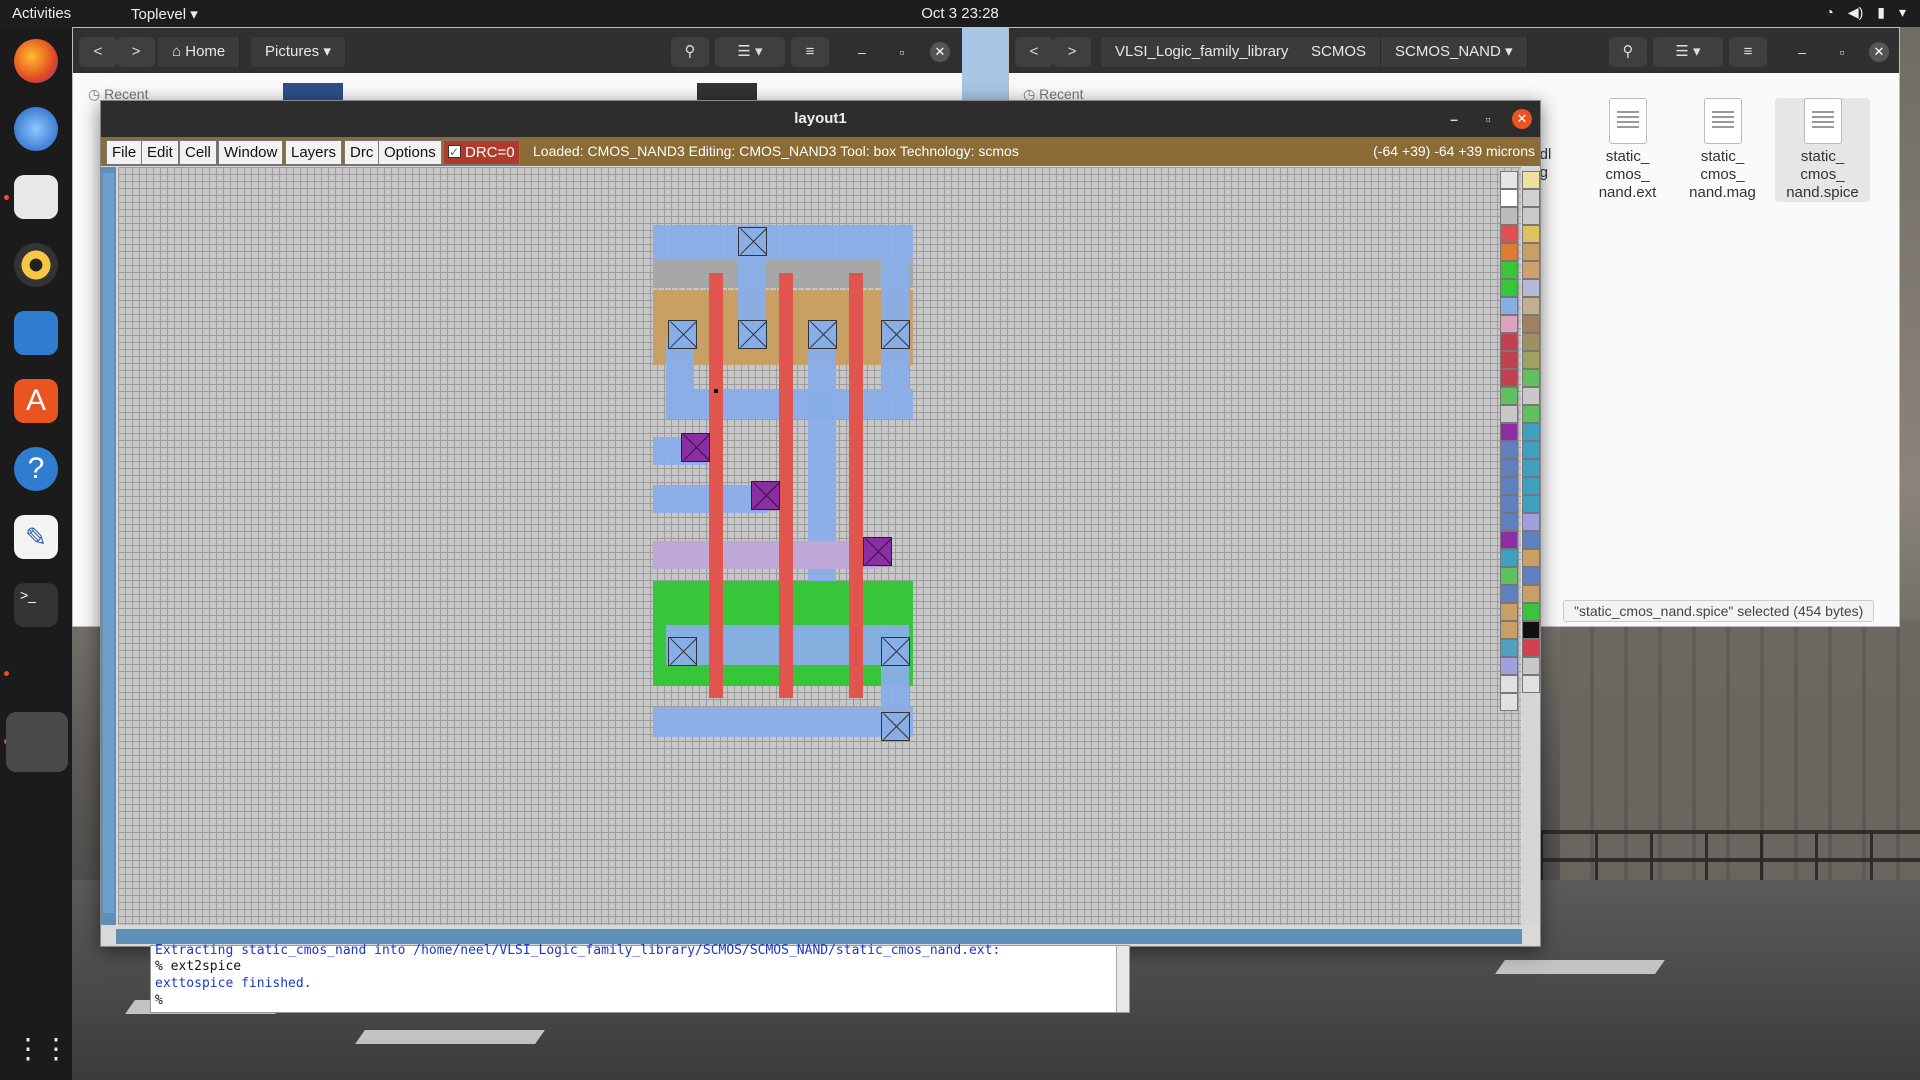  I want to click on terminal-icon: >_, so click(36, 605).